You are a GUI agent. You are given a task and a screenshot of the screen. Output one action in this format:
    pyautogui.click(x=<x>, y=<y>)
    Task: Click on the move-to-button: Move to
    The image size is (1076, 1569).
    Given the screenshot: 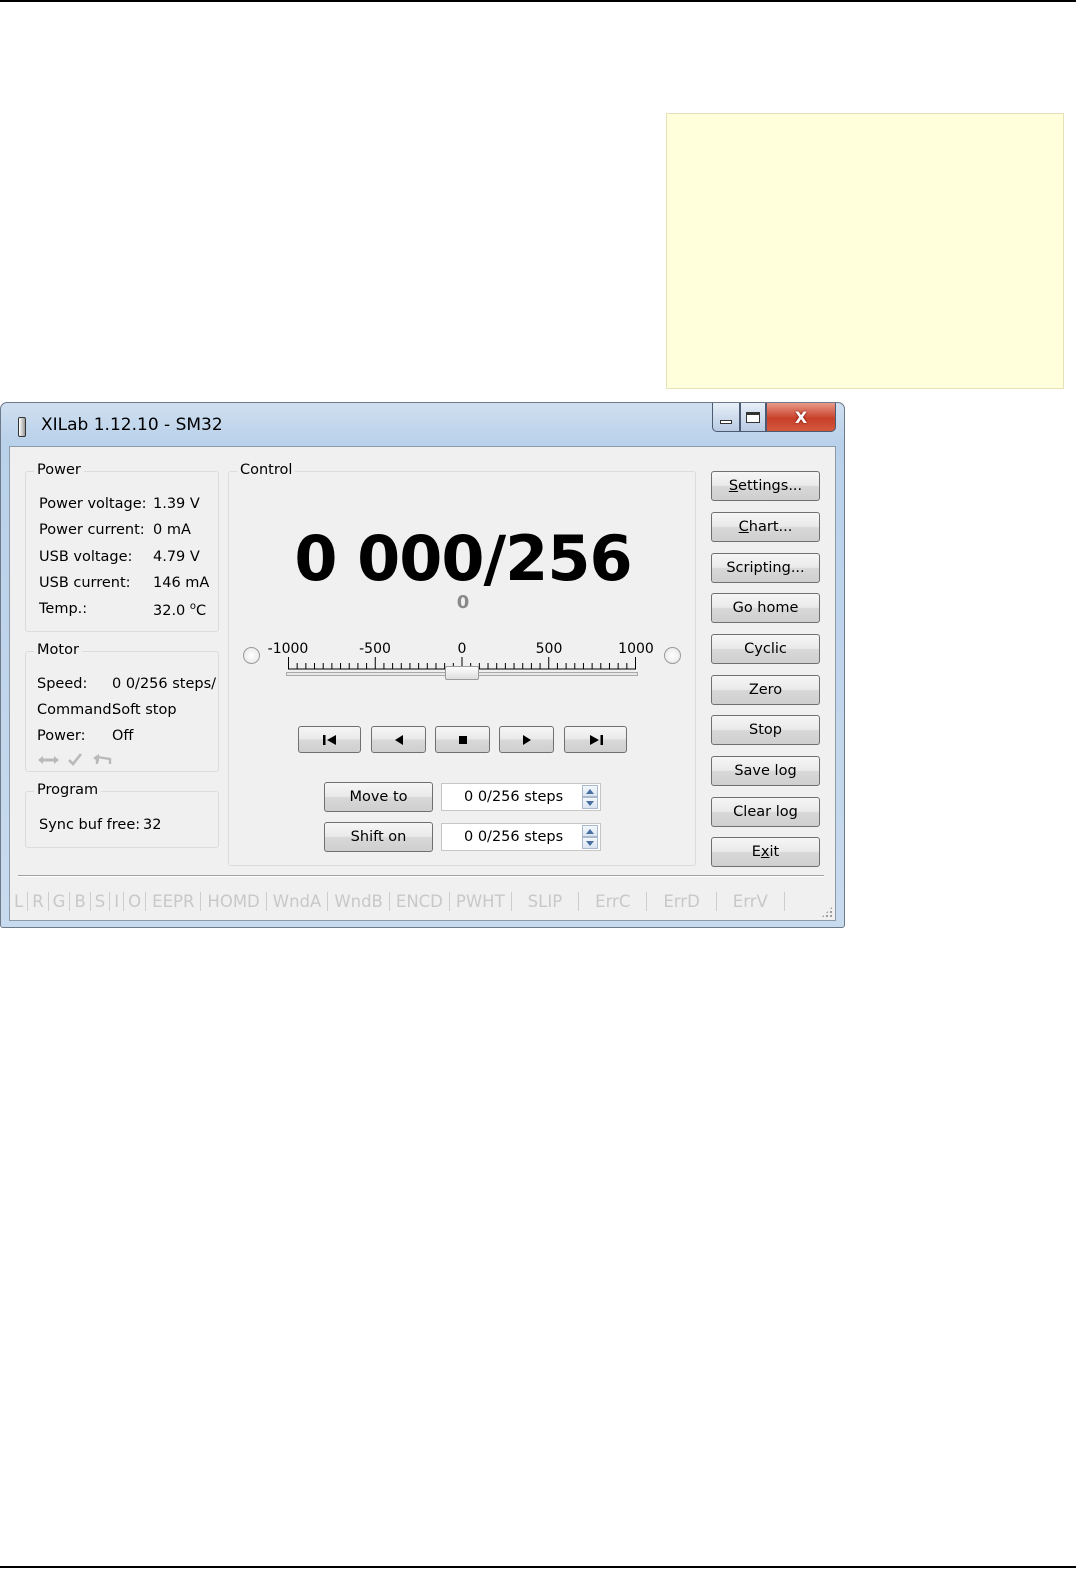 What is the action you would take?
    pyautogui.click(x=378, y=797)
    